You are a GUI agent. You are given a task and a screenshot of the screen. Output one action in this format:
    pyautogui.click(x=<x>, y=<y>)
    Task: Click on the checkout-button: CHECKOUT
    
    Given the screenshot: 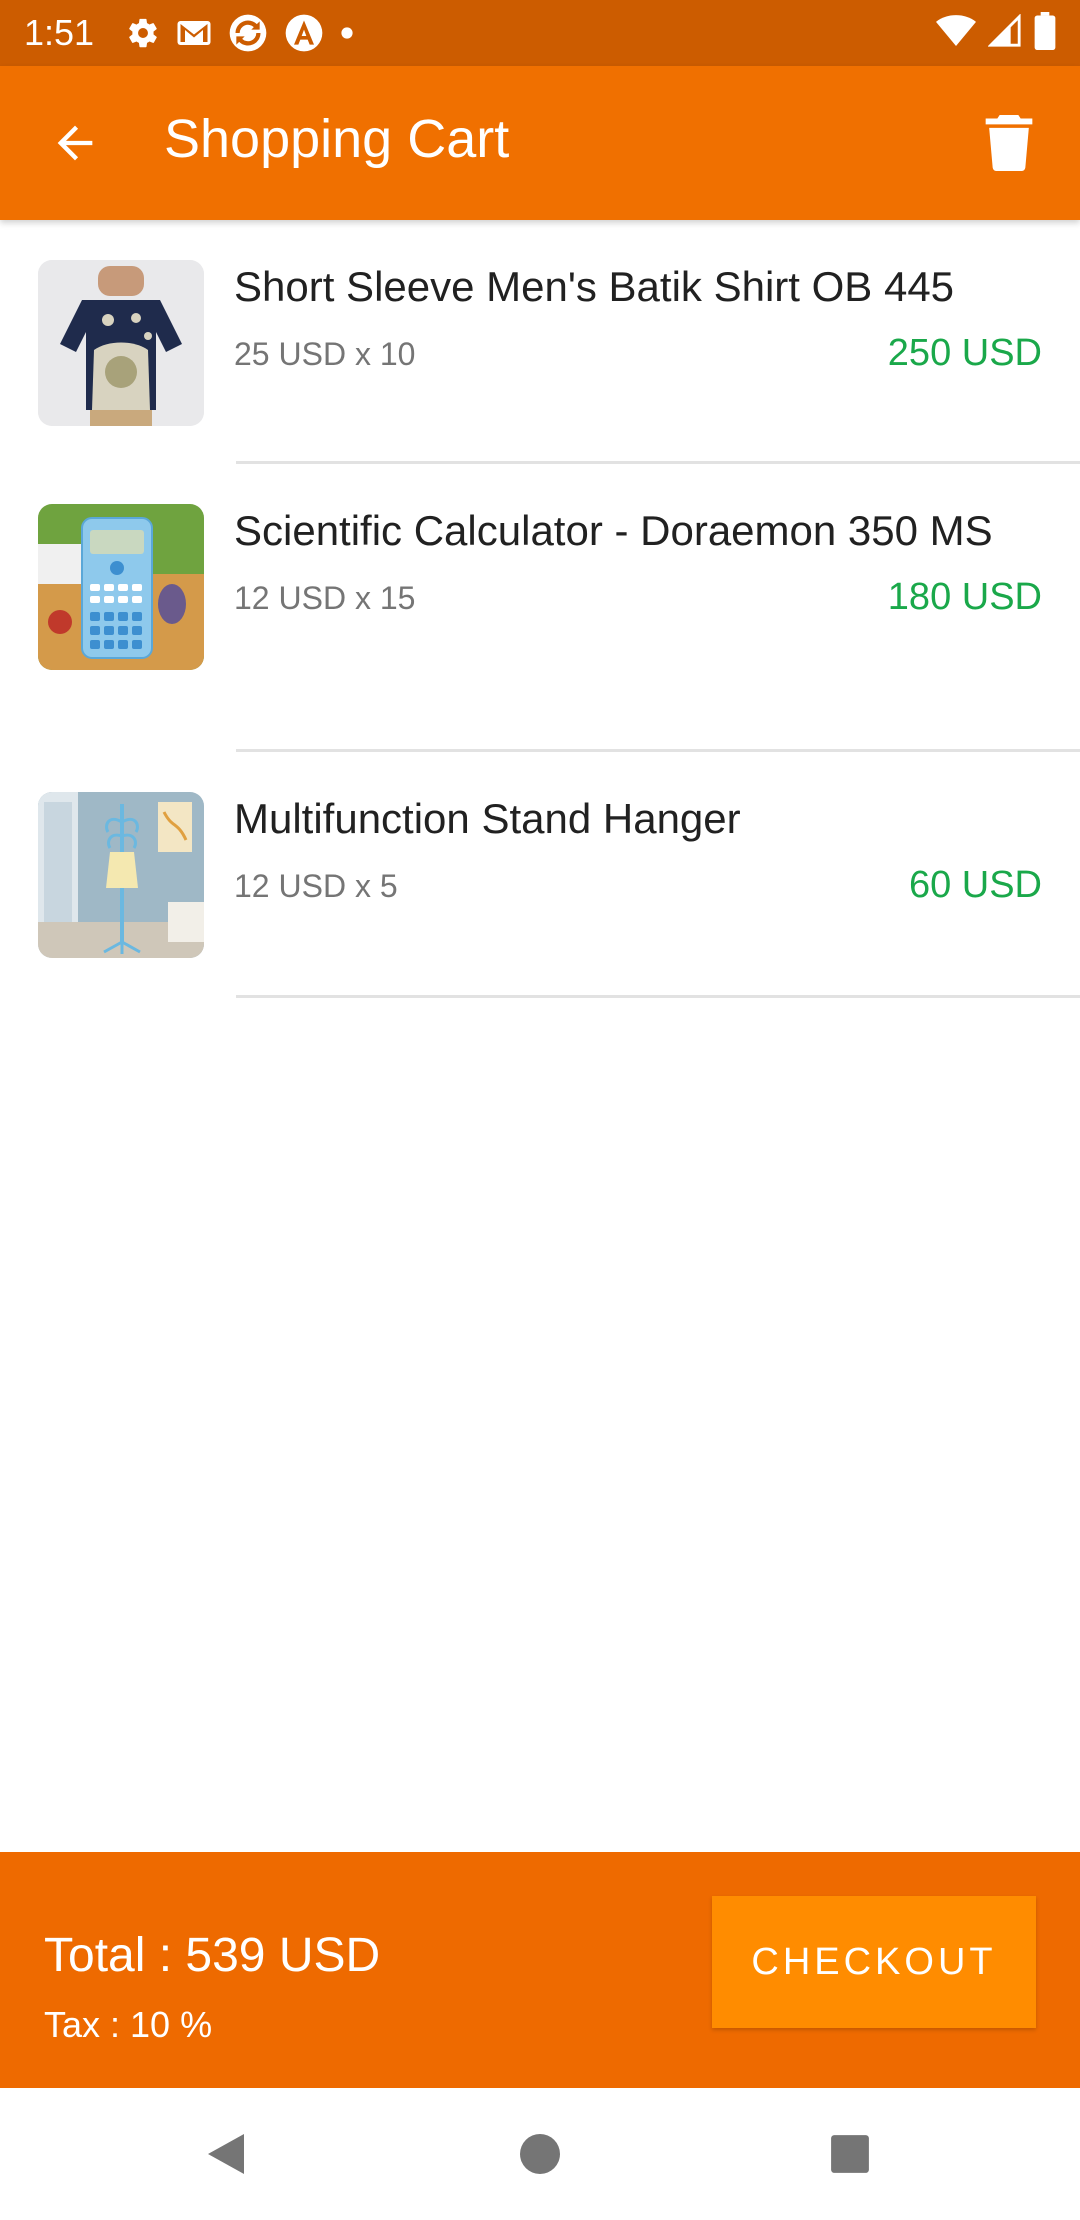 What is the action you would take?
    pyautogui.click(x=874, y=1962)
    